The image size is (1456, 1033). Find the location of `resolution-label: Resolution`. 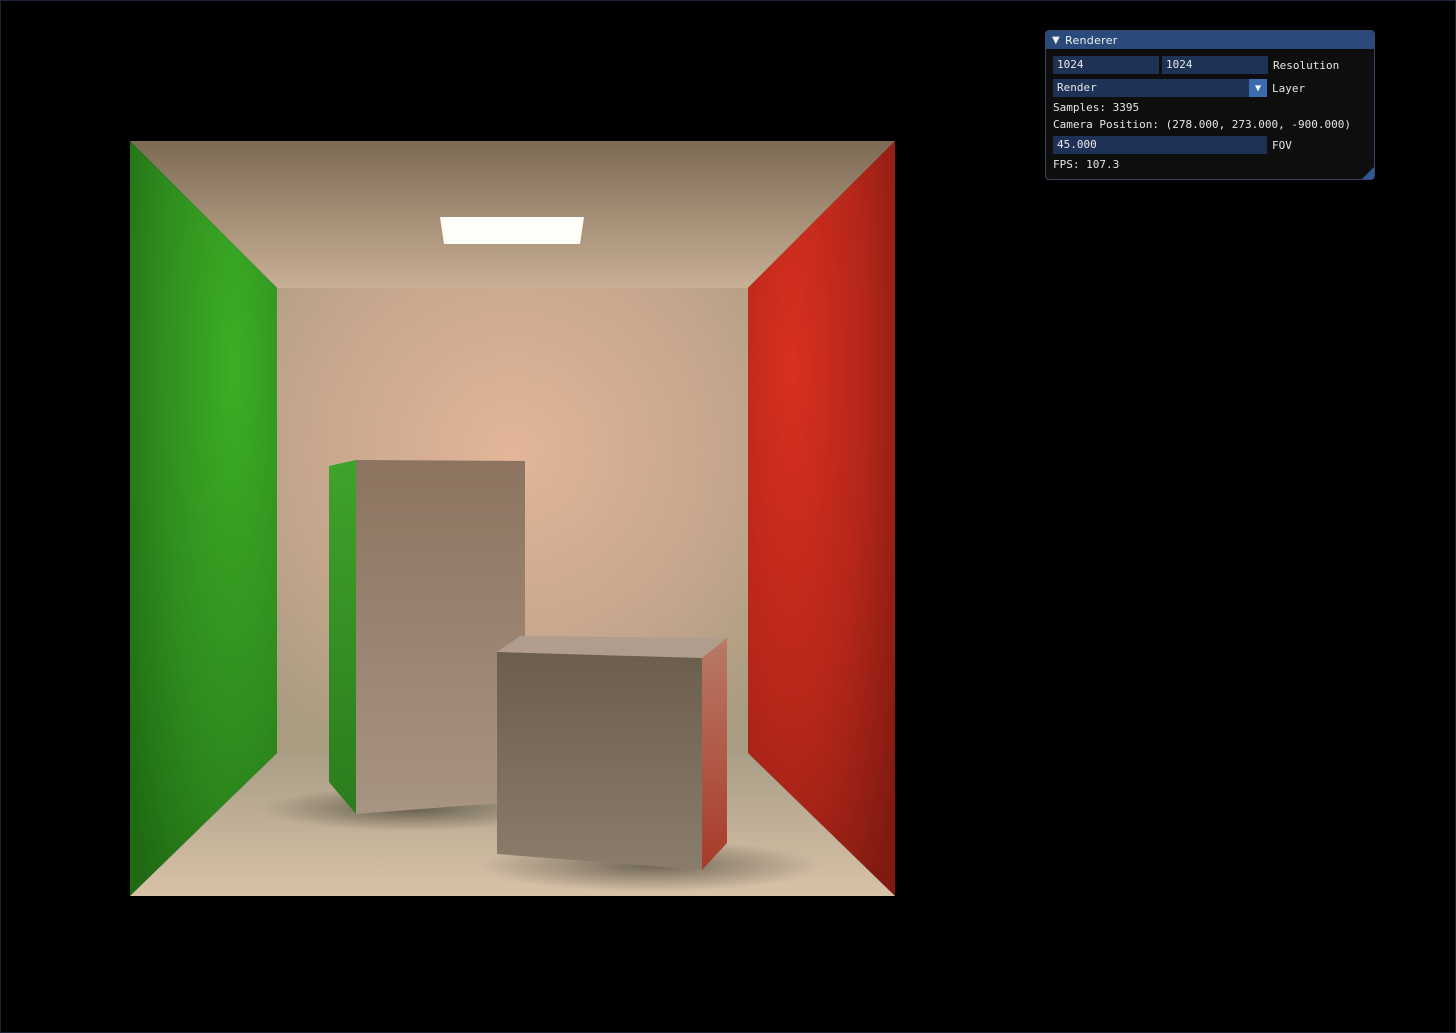

resolution-label: Resolution is located at coordinates (1306, 65).